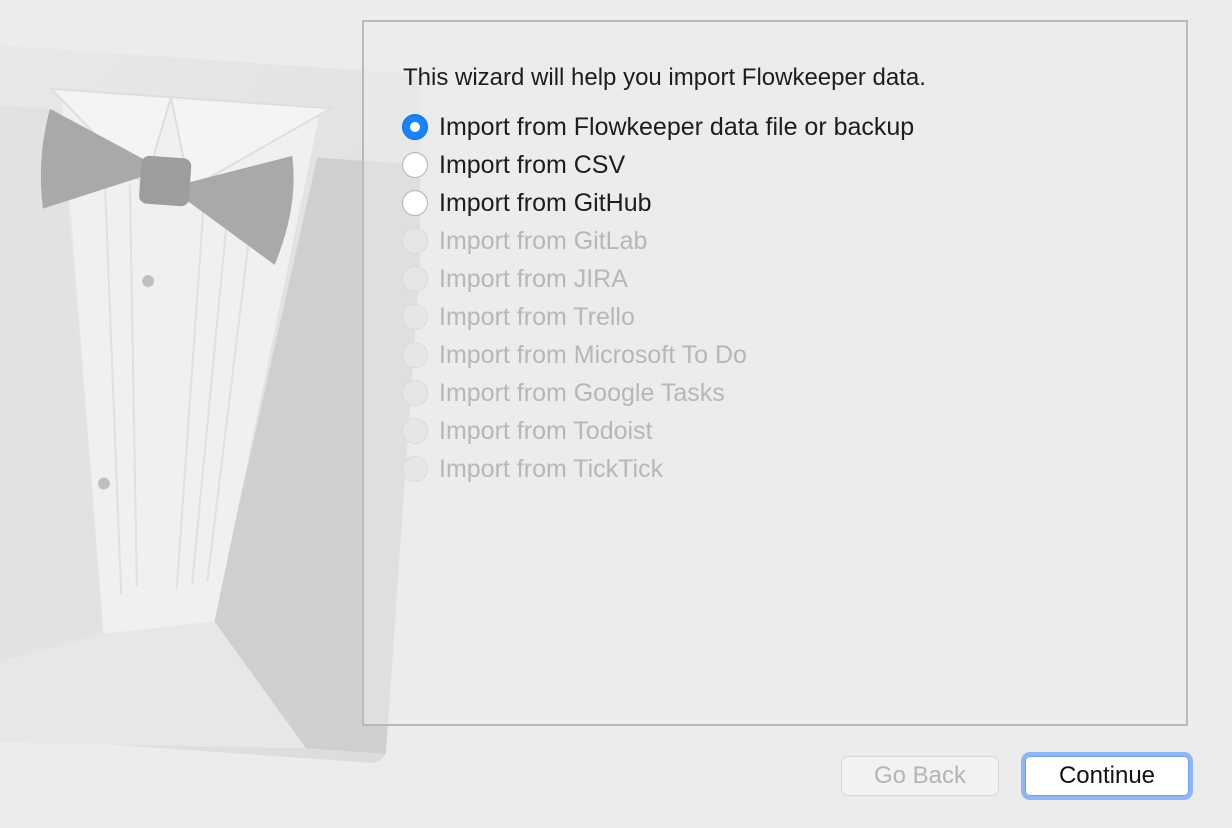 The height and width of the screenshot is (828, 1232). I want to click on radio-option-gitlab: Import from GitLab, so click(658, 241).